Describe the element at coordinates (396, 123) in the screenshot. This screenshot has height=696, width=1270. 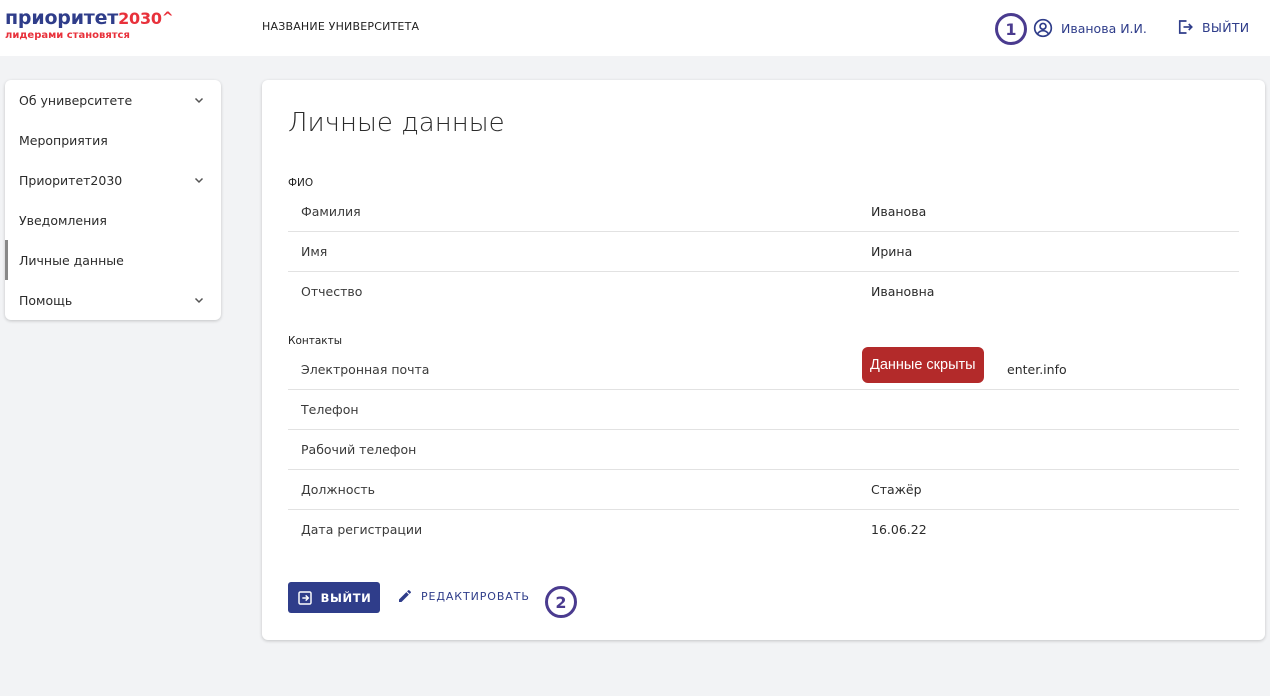
I see `page-title: Личные данные` at that location.